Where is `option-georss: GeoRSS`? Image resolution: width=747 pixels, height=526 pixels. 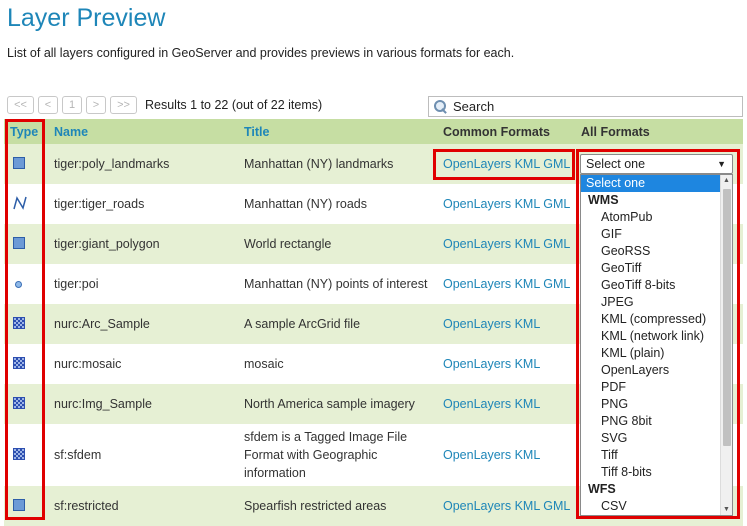 option-georss: GeoRSS is located at coordinates (656, 251).